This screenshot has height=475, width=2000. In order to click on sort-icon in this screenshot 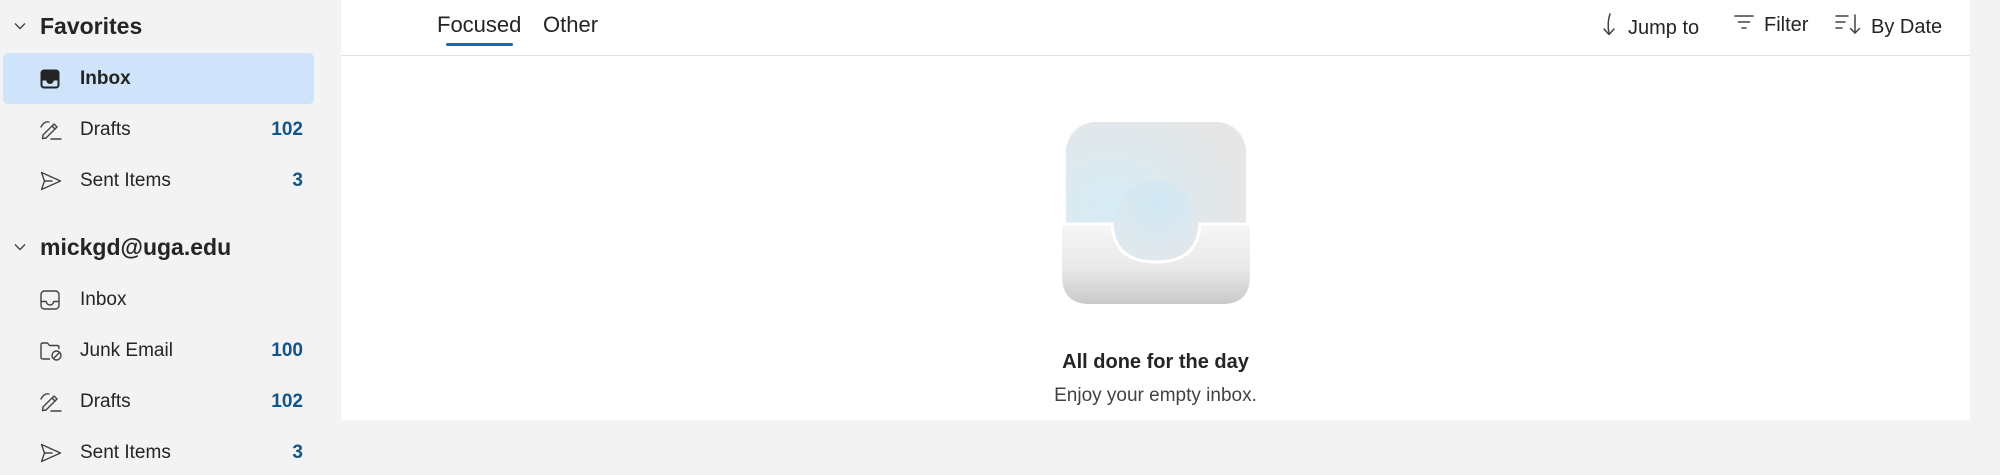, I will do `click(1848, 27)`.